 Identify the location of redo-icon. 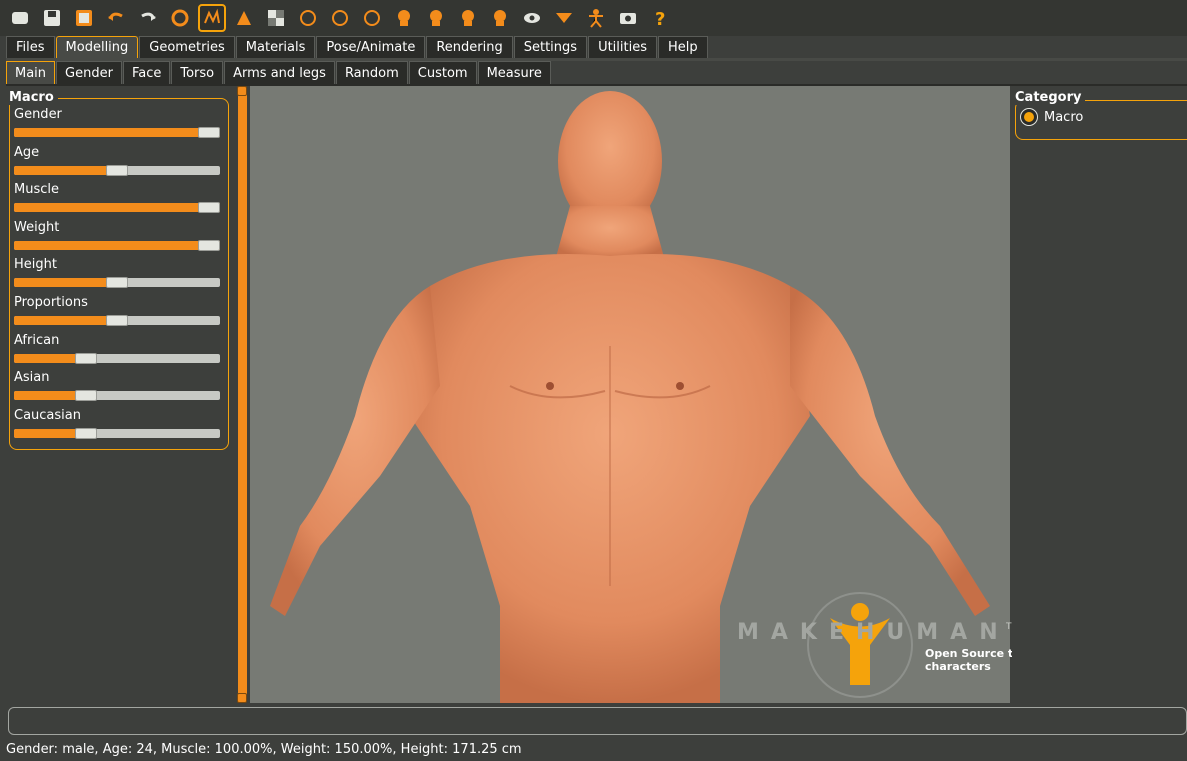
(148, 18).